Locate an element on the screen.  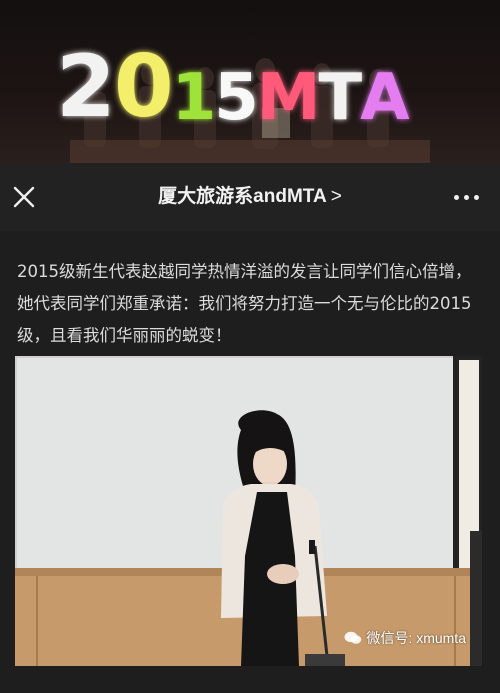
close-button is located at coordinates (24, 197).